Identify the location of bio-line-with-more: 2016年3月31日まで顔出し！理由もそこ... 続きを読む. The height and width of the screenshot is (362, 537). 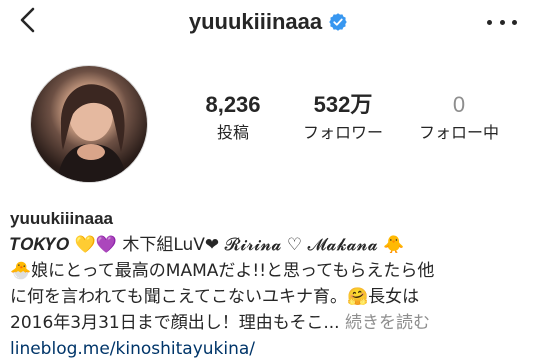
(270, 323).